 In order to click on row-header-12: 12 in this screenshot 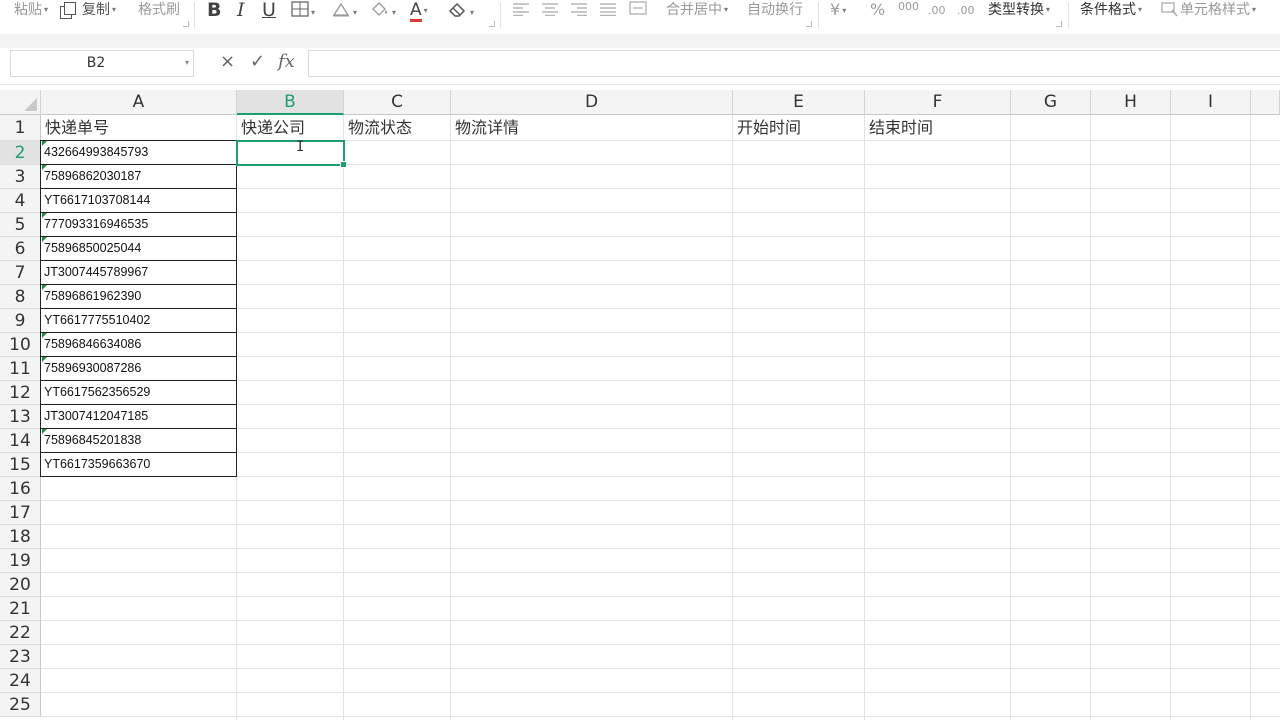, I will do `click(20, 393)`.